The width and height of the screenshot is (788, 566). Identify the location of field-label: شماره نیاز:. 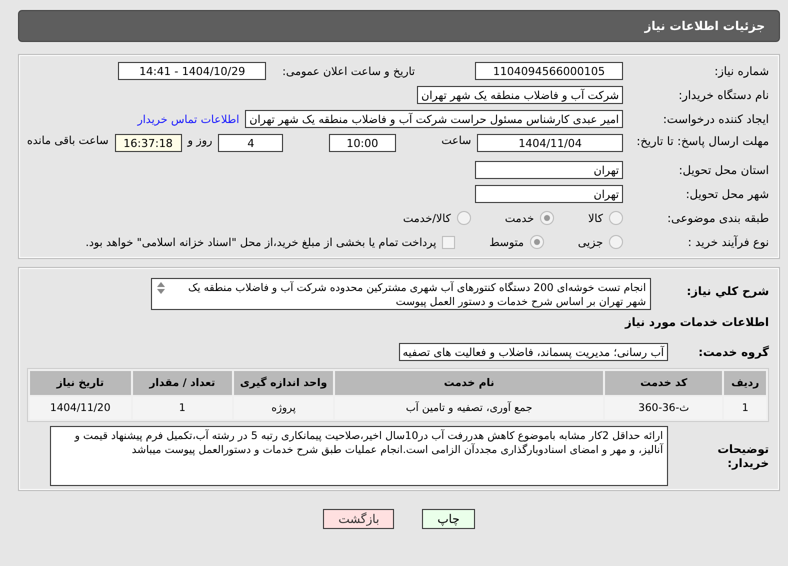
(741, 71).